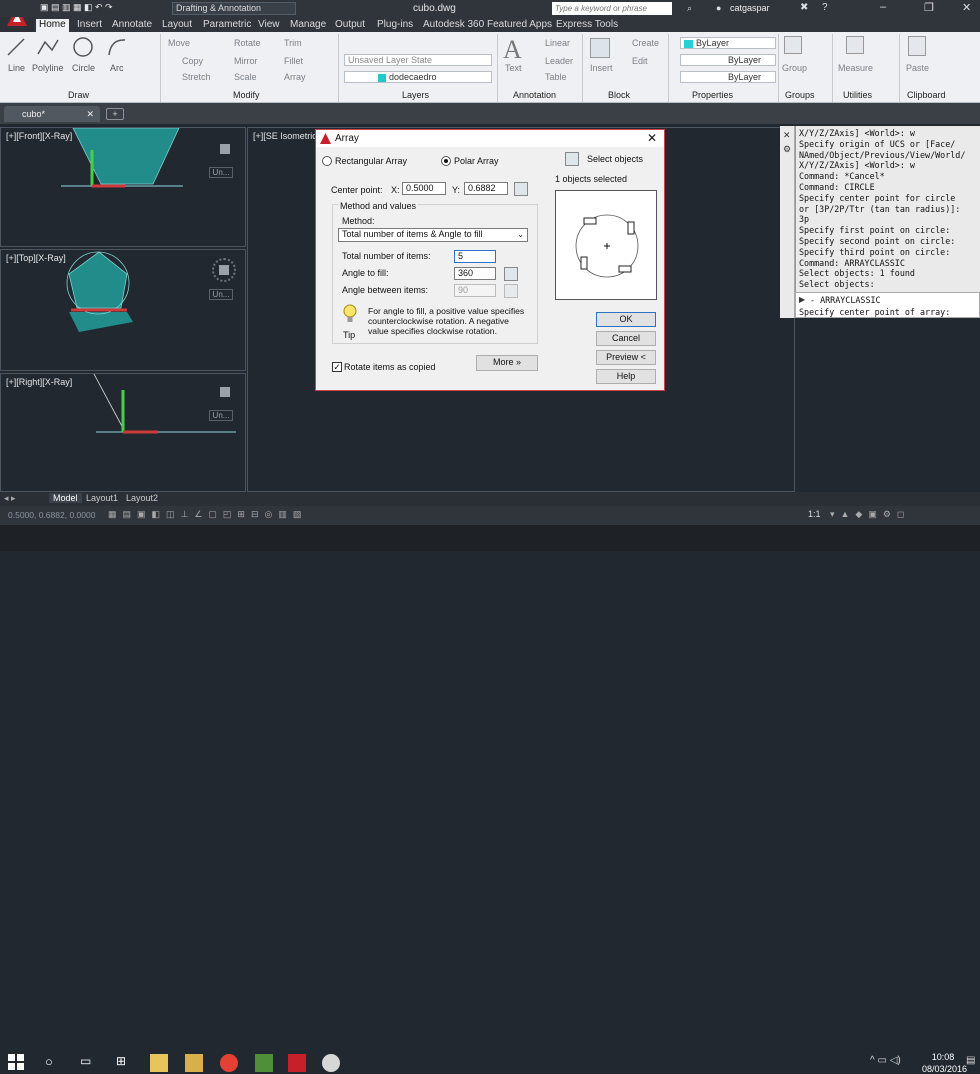  I want to click on total-items-input: 5, so click(475, 256).